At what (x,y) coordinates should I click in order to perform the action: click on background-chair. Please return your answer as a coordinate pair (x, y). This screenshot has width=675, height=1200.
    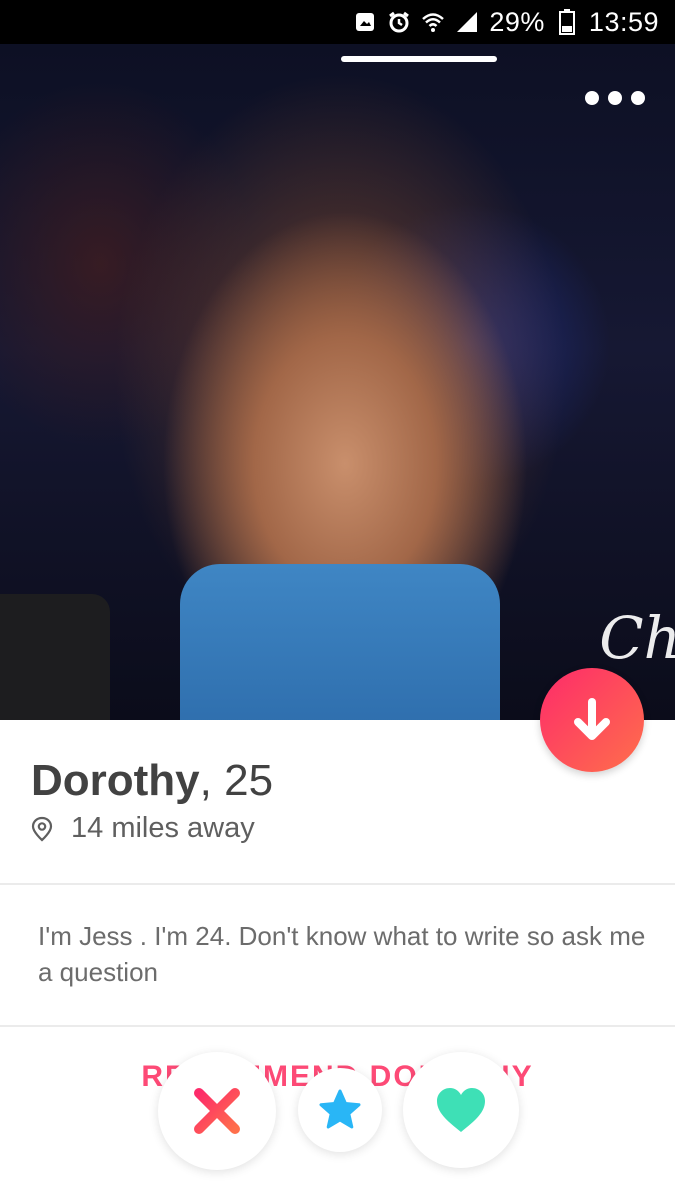
    Looking at the image, I should click on (55, 657).